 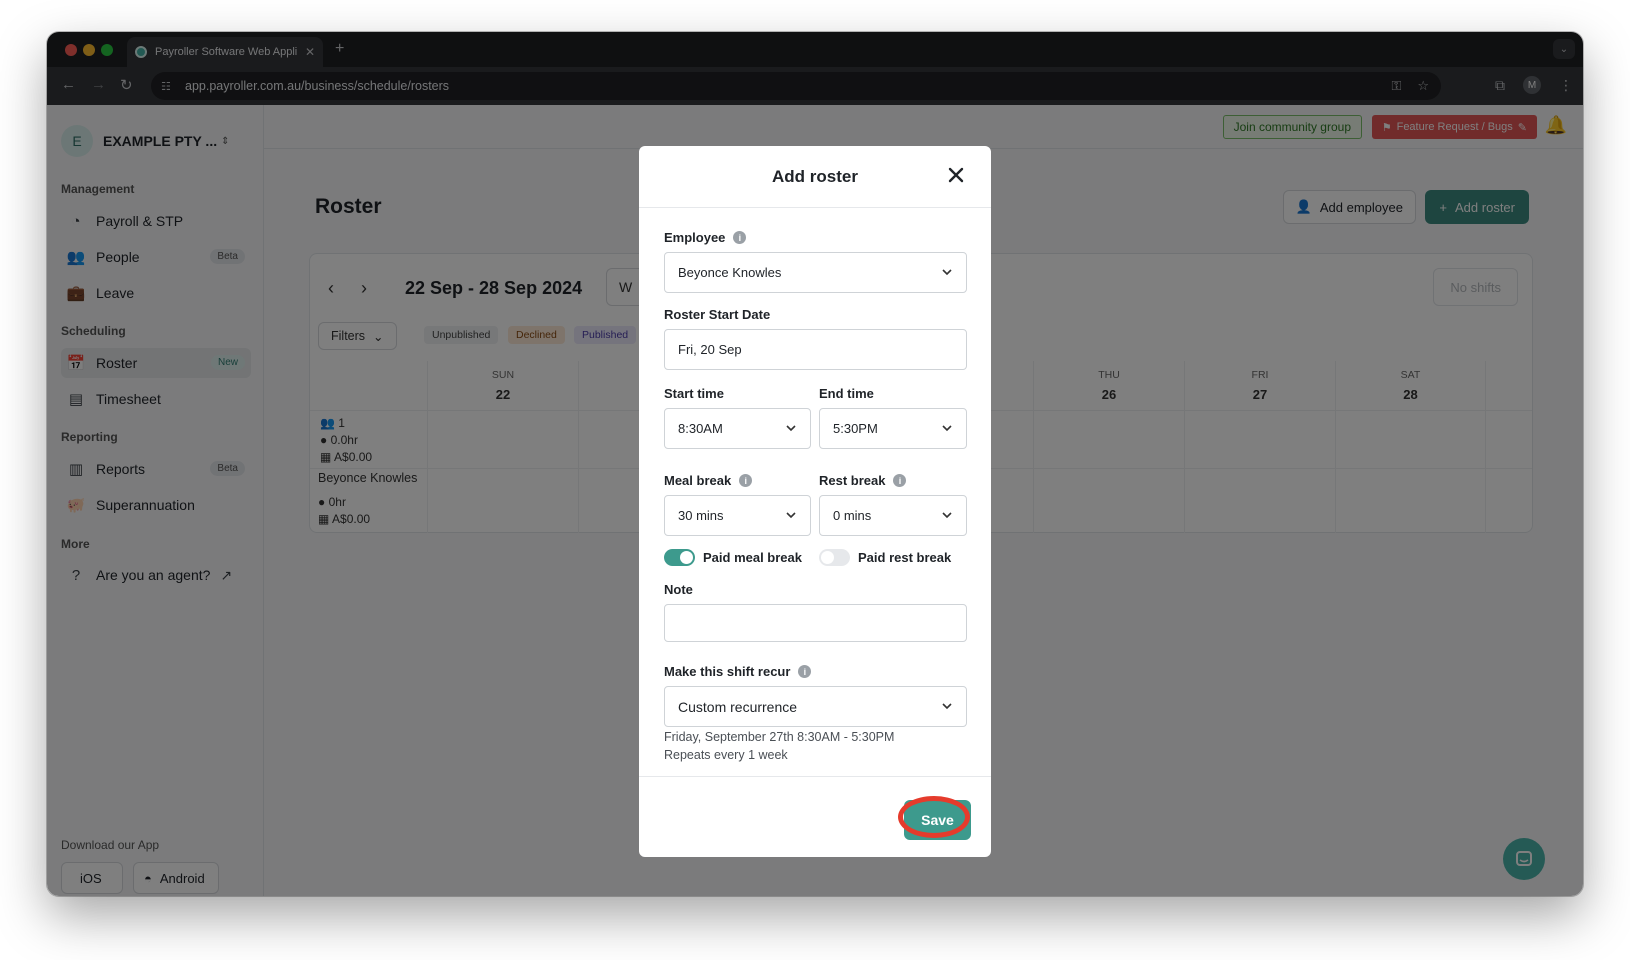 I want to click on start-date-label: Roster Start Date, so click(x=717, y=314).